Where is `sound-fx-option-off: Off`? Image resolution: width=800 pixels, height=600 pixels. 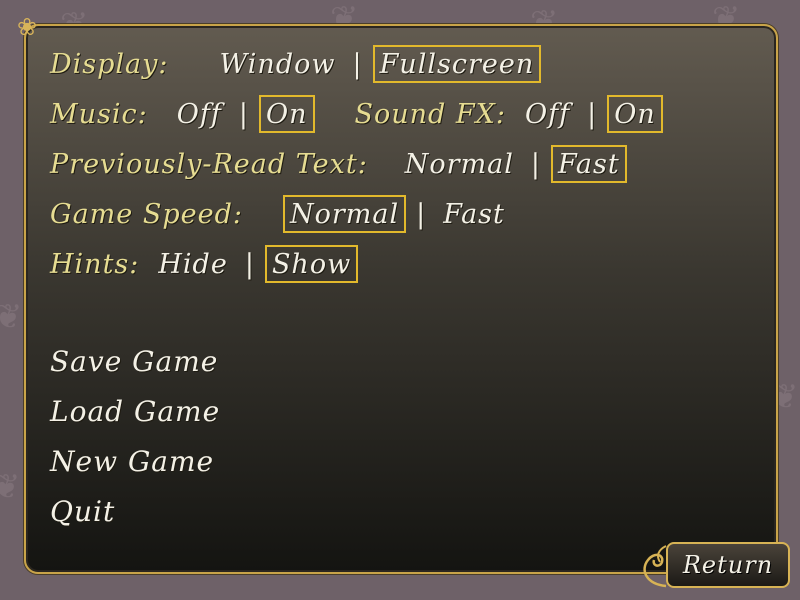 sound-fx-option-off: Off is located at coordinates (547, 114).